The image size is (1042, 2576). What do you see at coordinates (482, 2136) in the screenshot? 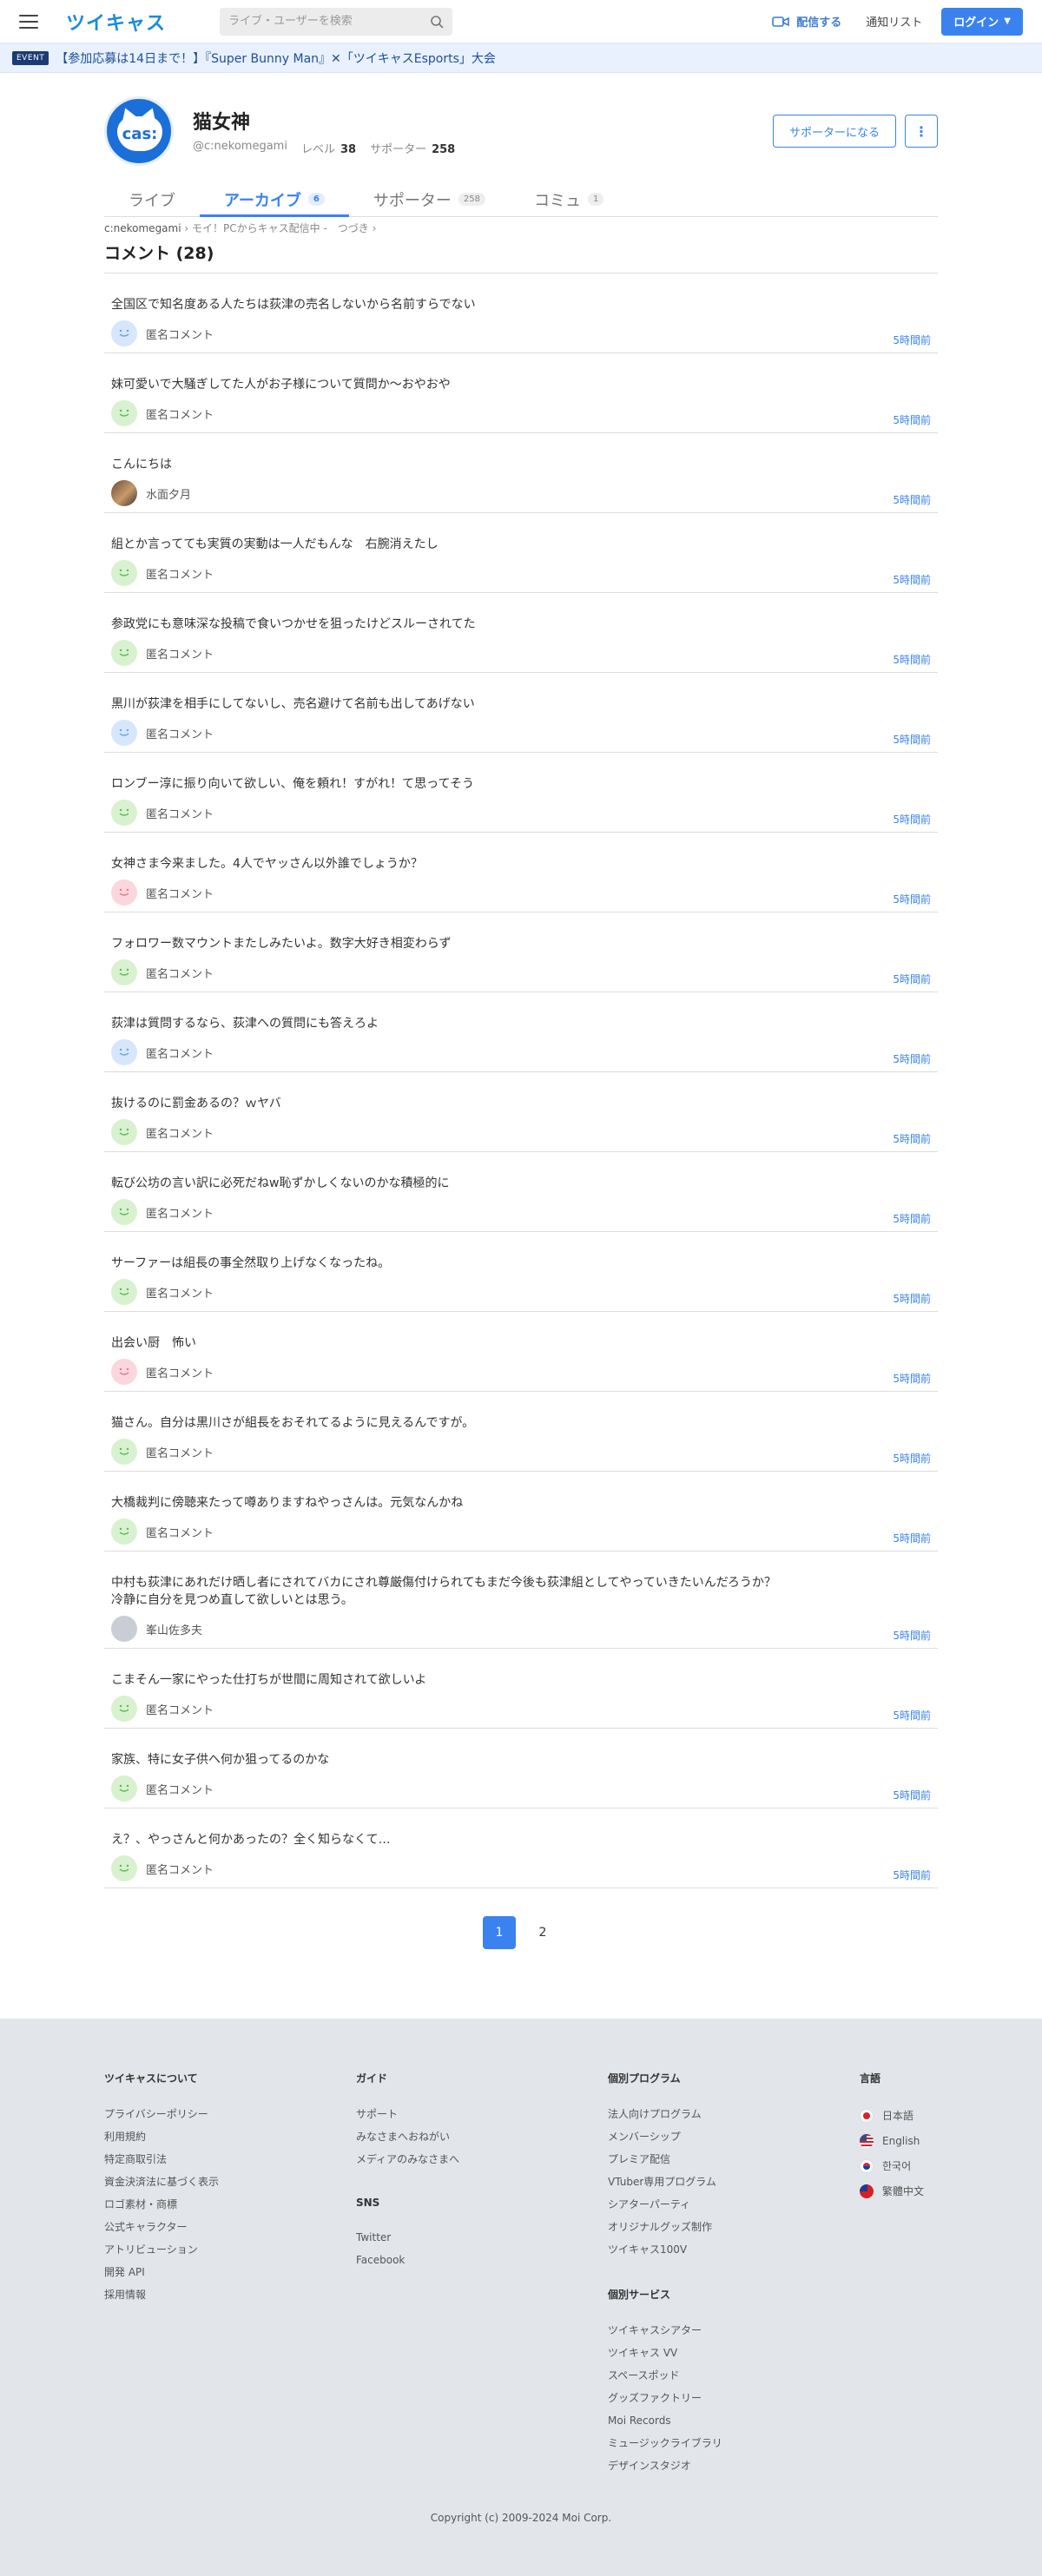
I see `footer-link: みなさまへおねがい` at bounding box center [482, 2136].